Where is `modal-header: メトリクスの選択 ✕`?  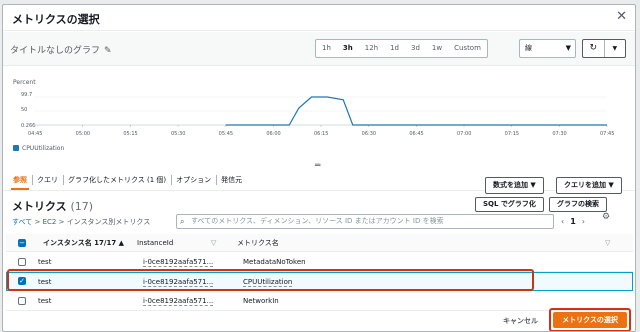 modal-header: メトリクスの選択 ✕ is located at coordinates (319, 18).